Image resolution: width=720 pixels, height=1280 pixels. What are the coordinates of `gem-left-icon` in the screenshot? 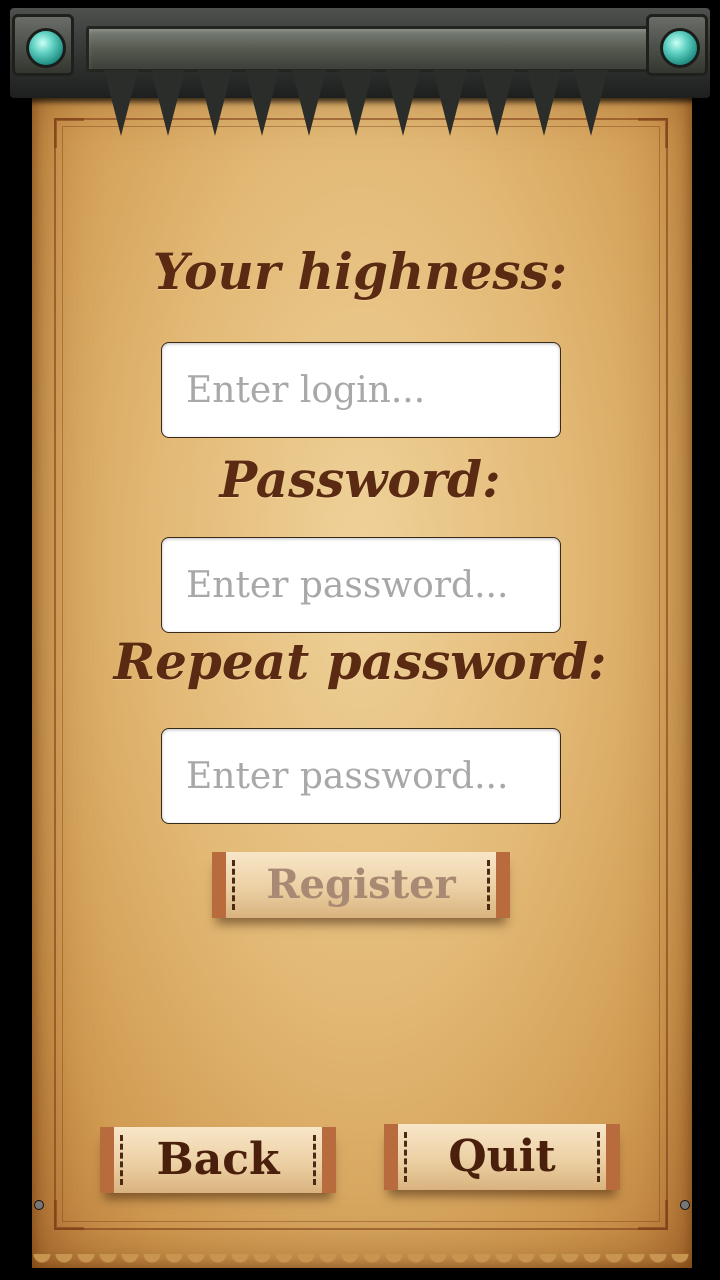 It's located at (46, 48).